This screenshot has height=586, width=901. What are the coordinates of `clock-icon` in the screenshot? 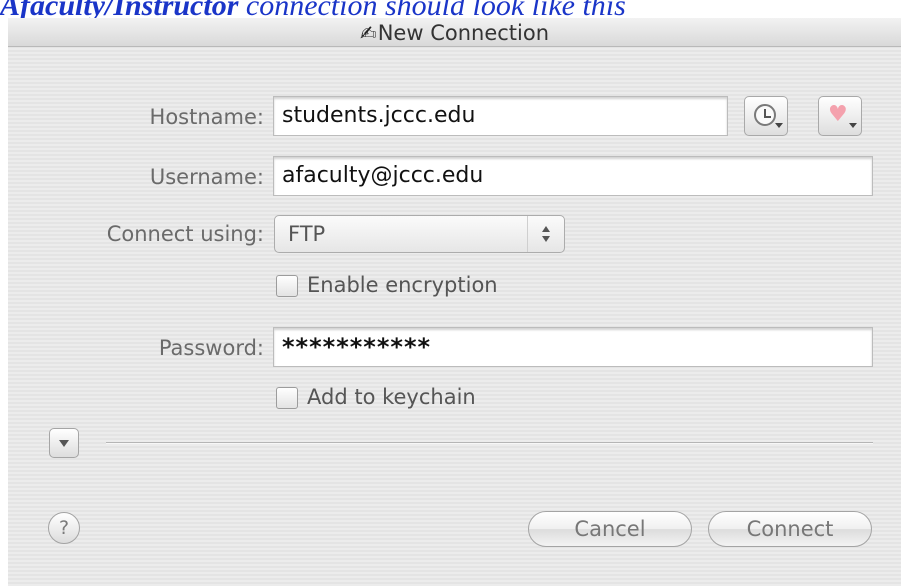 It's located at (765, 115).